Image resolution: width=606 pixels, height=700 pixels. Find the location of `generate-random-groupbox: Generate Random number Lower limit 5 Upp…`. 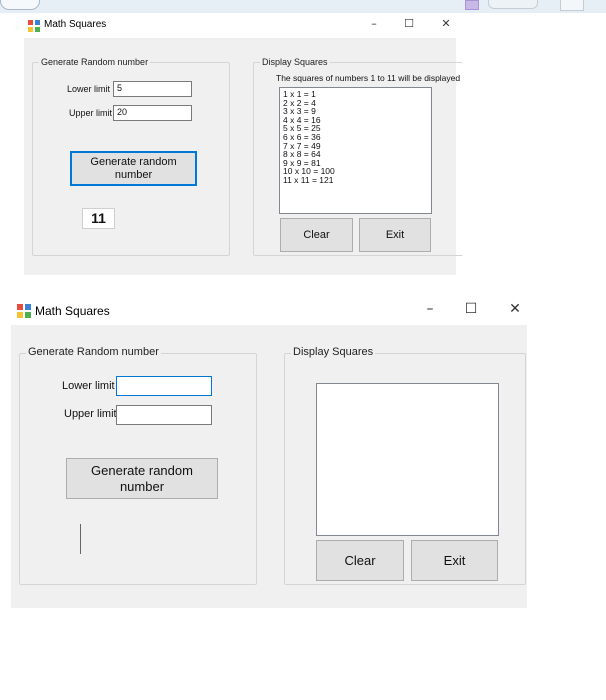

generate-random-groupbox: Generate Random number Lower limit 5 Upp… is located at coordinates (131, 156).